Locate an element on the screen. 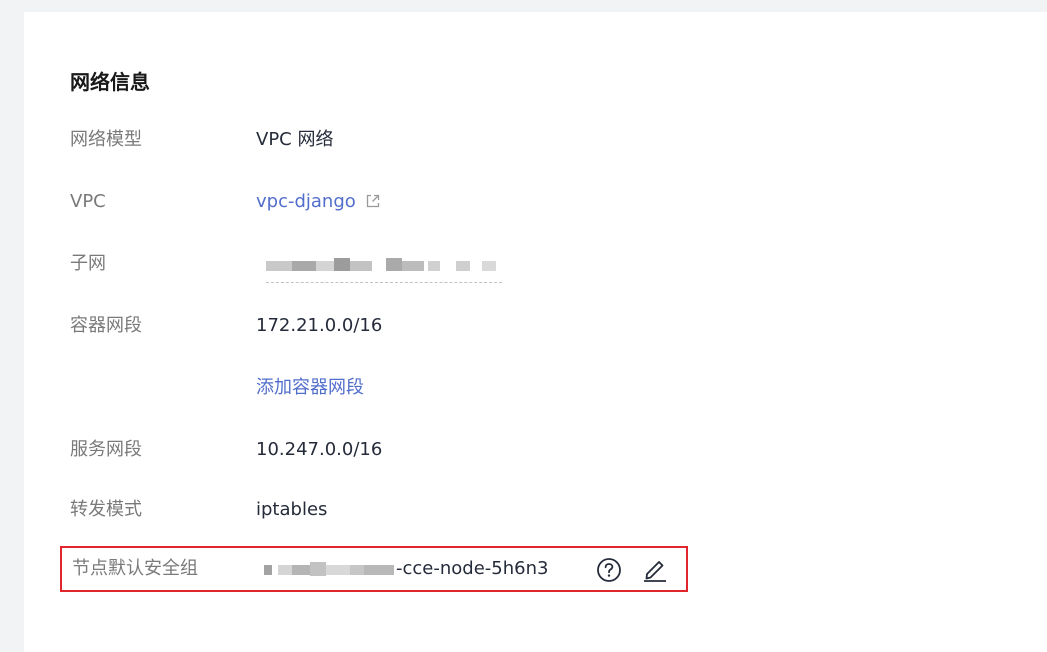 The width and height of the screenshot is (1047, 652). security-group-value: -cce-node-5h6n3 is located at coordinates (472, 569).